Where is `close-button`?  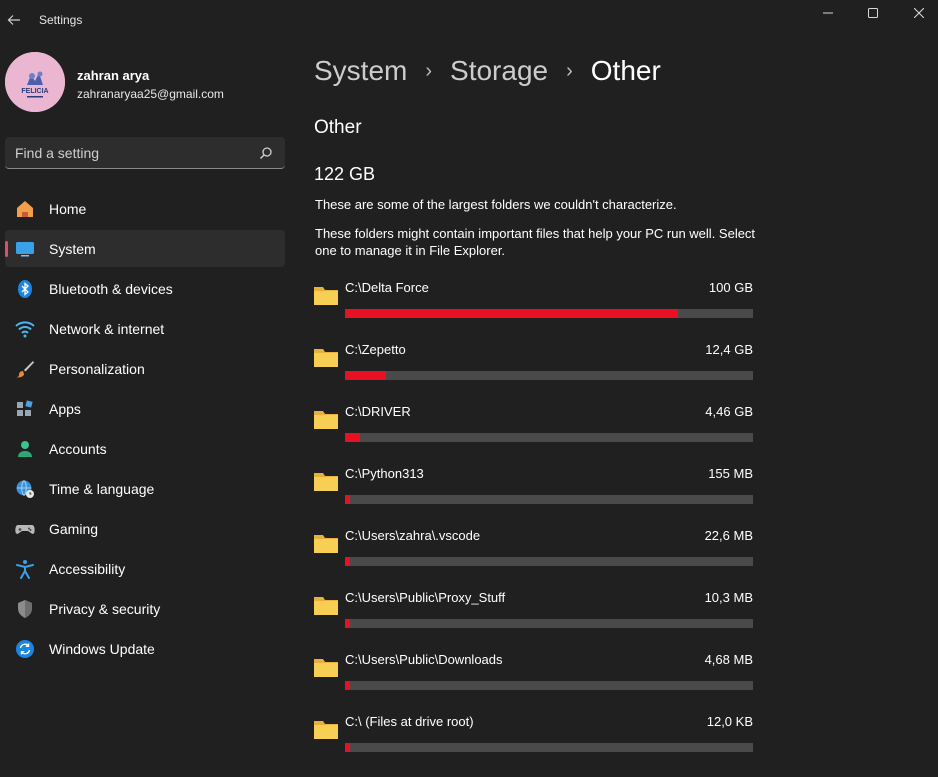
close-button is located at coordinates (917, 13).